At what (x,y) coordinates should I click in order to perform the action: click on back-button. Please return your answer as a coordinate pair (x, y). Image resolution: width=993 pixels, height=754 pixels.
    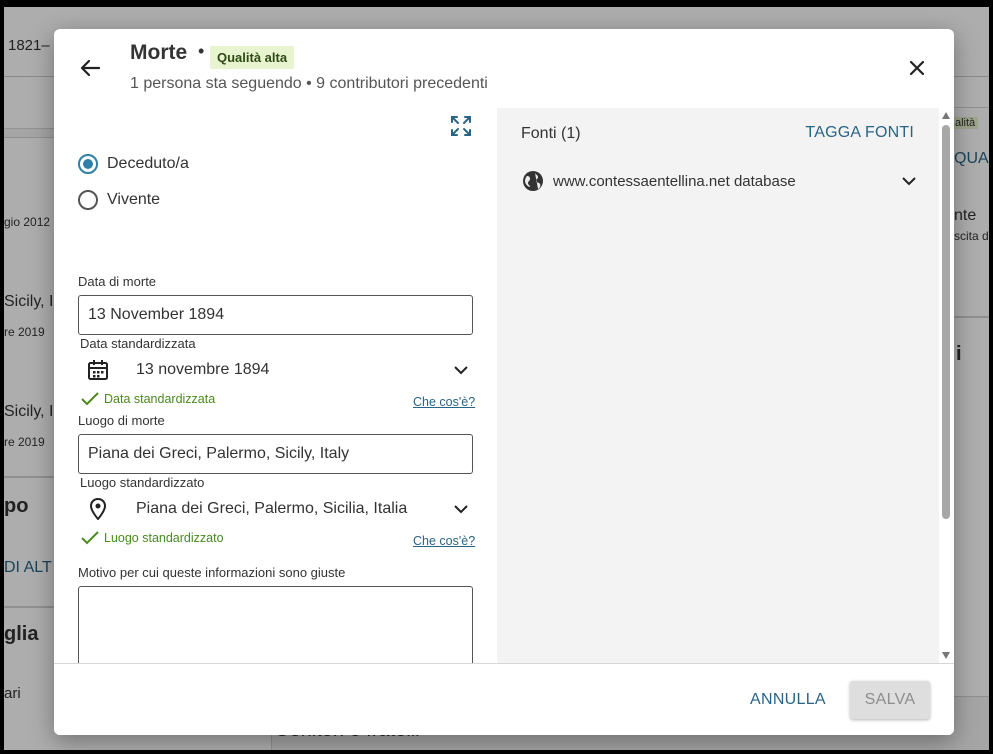
    Looking at the image, I should click on (90, 68).